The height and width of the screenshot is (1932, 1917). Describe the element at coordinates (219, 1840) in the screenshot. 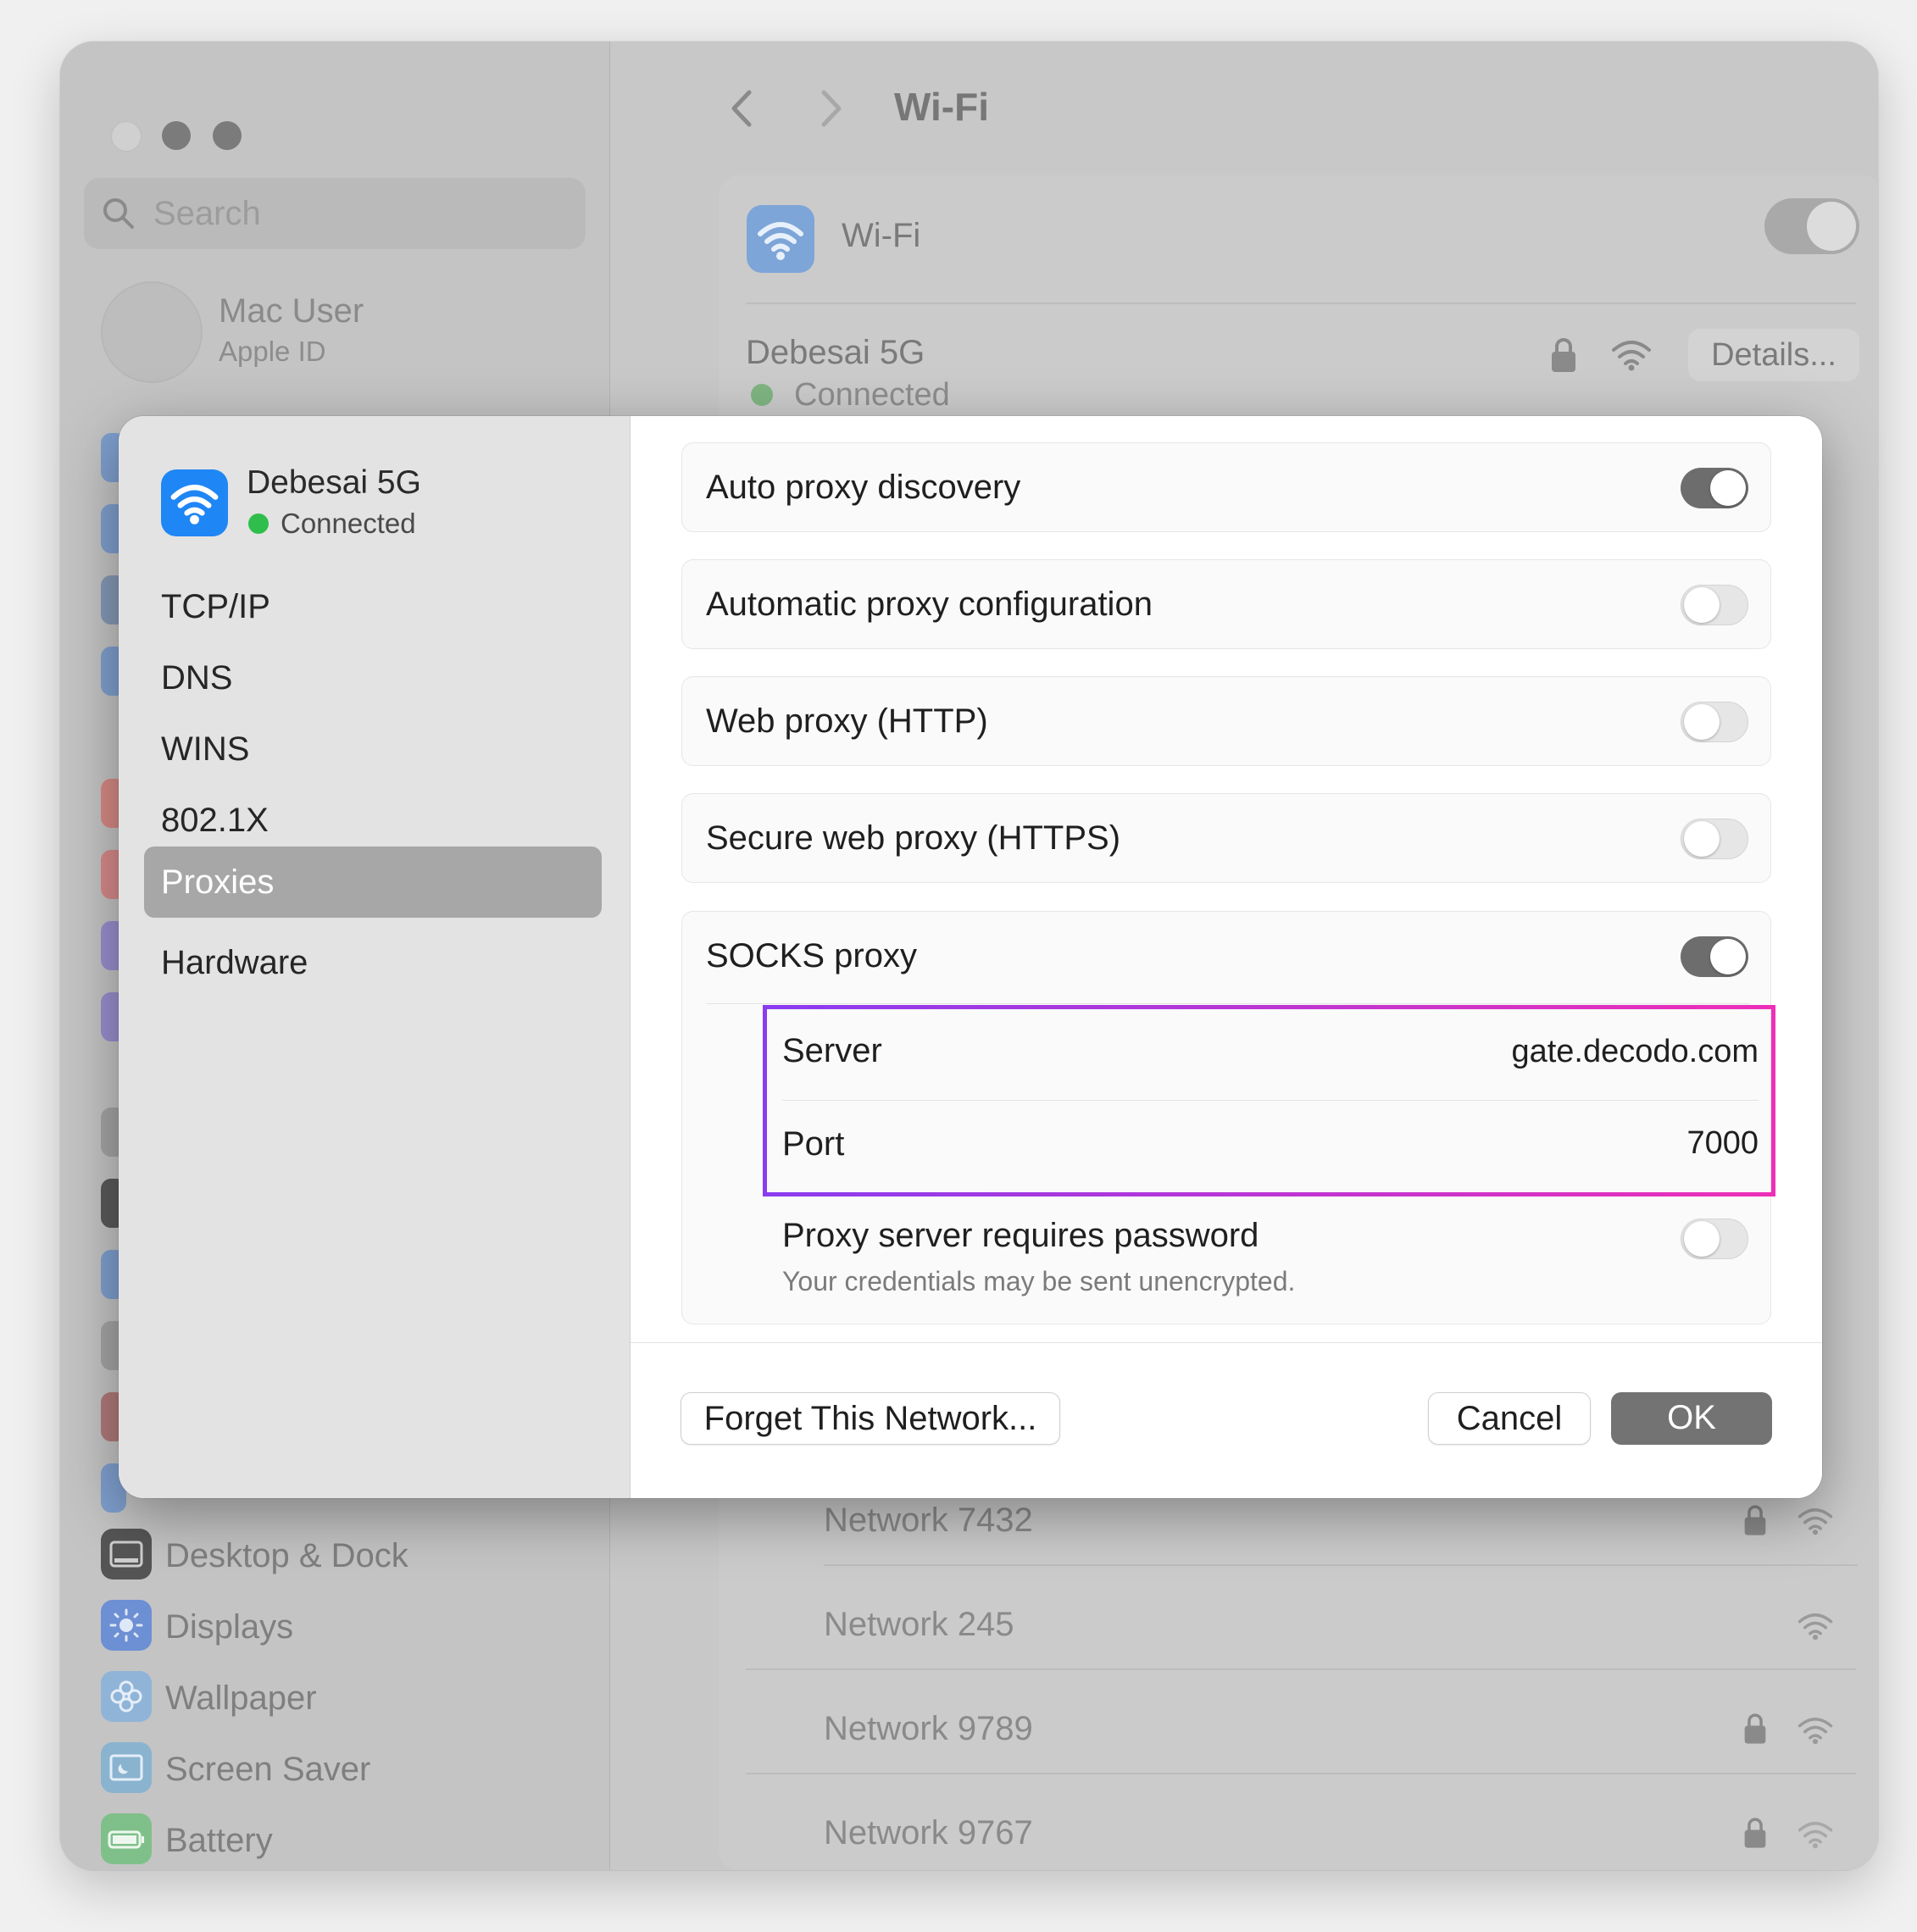

I see `sidebar-item-label: Battery` at that location.